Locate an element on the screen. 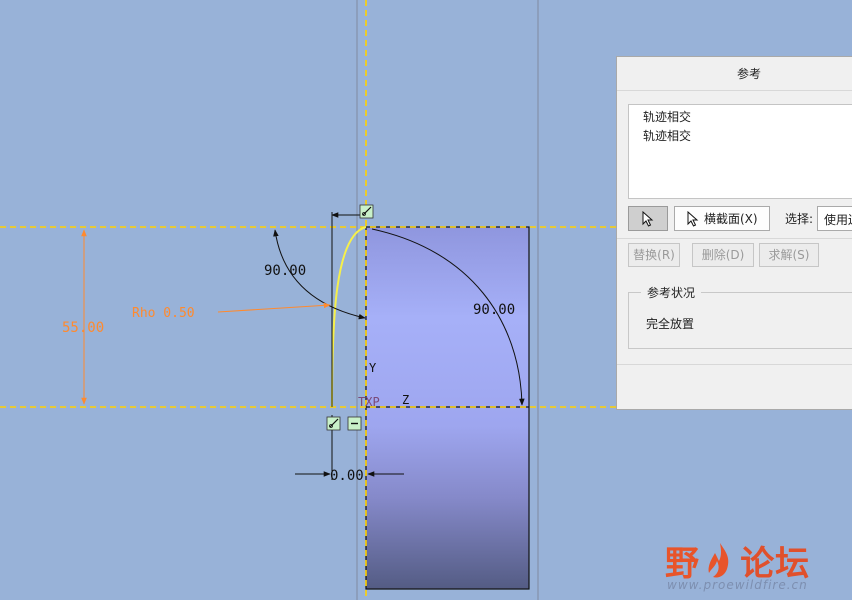 The image size is (852, 600). replace-button: 替换(R) is located at coordinates (654, 255).